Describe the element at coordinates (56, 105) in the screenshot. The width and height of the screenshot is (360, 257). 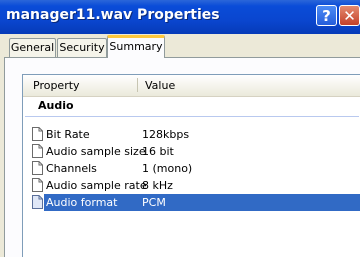
I see `group-header-audio: Audio` at that location.